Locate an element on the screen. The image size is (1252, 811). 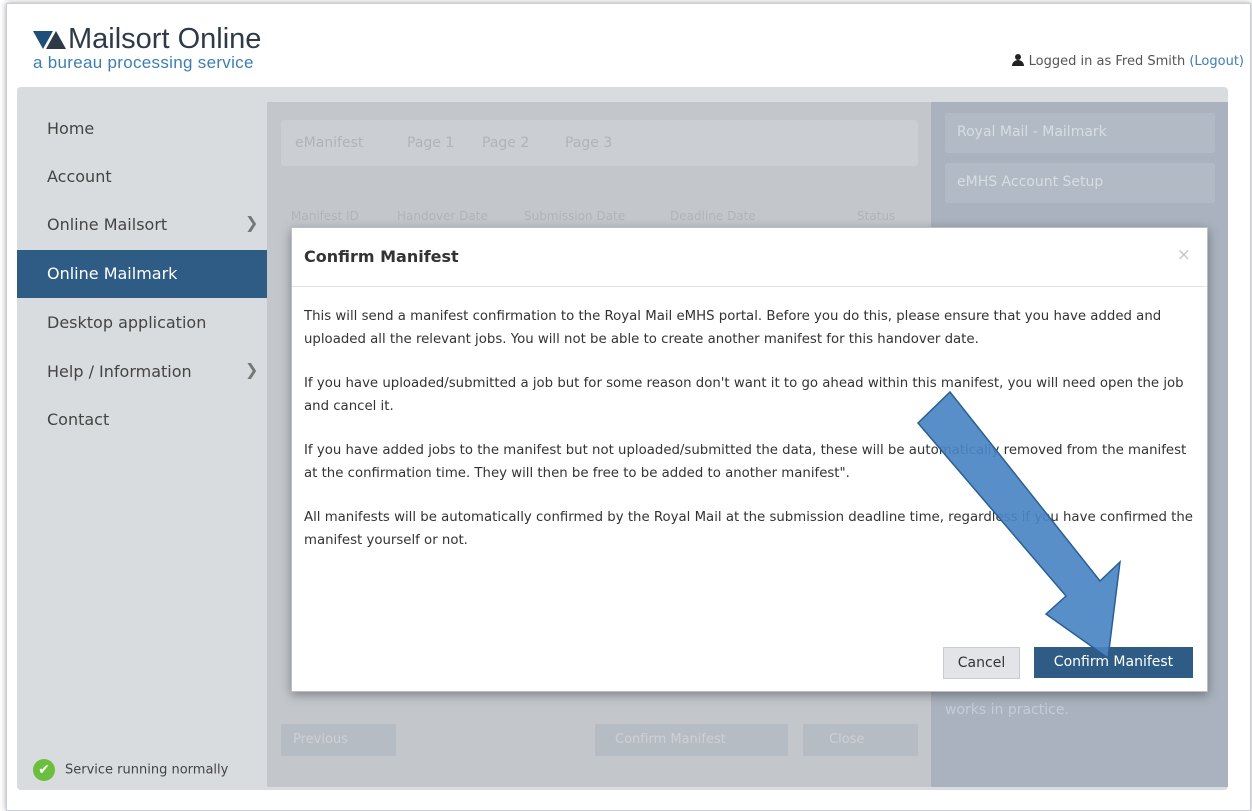
right-item-emhs-account-setup: eMHS Account Setup is located at coordinates (1080, 183).